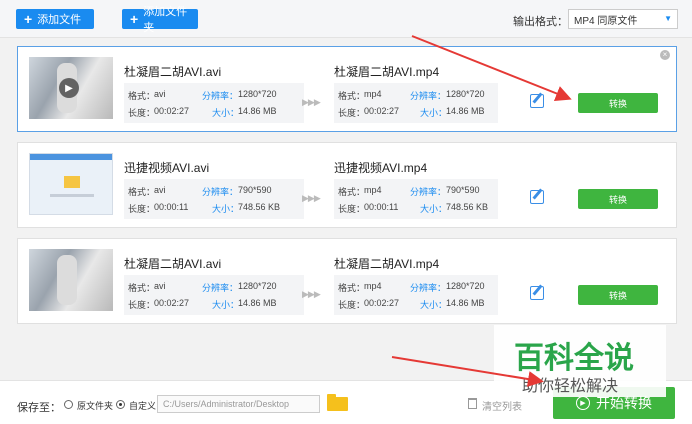  I want to click on watermark-title: 百科全说, so click(574, 358).